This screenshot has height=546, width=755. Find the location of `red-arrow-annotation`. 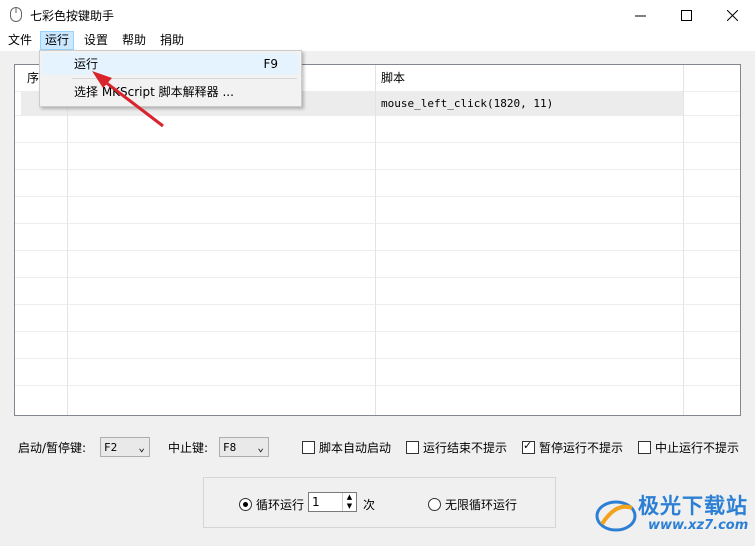

red-arrow-annotation is located at coordinates (128, 99).